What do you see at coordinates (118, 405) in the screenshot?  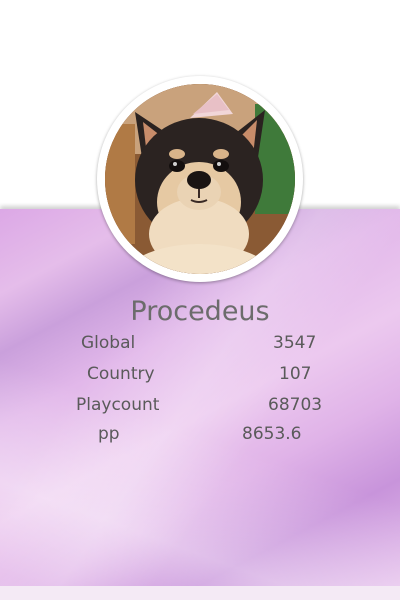 I see `stat-label-playcount: Playcount` at bounding box center [118, 405].